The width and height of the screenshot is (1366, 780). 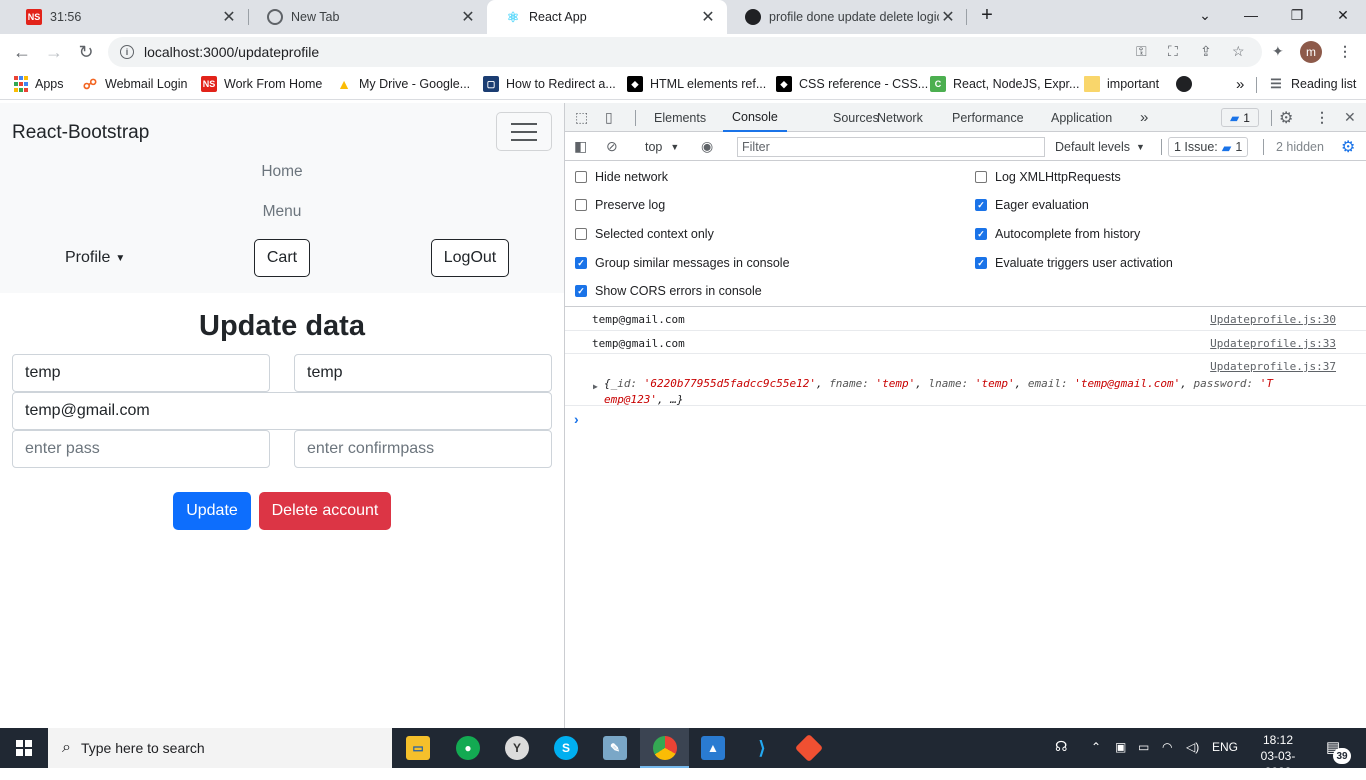 What do you see at coordinates (762, 748) in the screenshot?
I see `vscode-icon: ⟩` at bounding box center [762, 748].